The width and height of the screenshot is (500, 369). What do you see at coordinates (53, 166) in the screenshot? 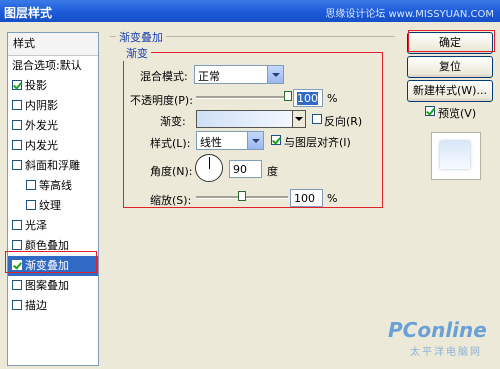
I see `style-item-bevel-emboss: 斜面和浮雕` at bounding box center [53, 166].